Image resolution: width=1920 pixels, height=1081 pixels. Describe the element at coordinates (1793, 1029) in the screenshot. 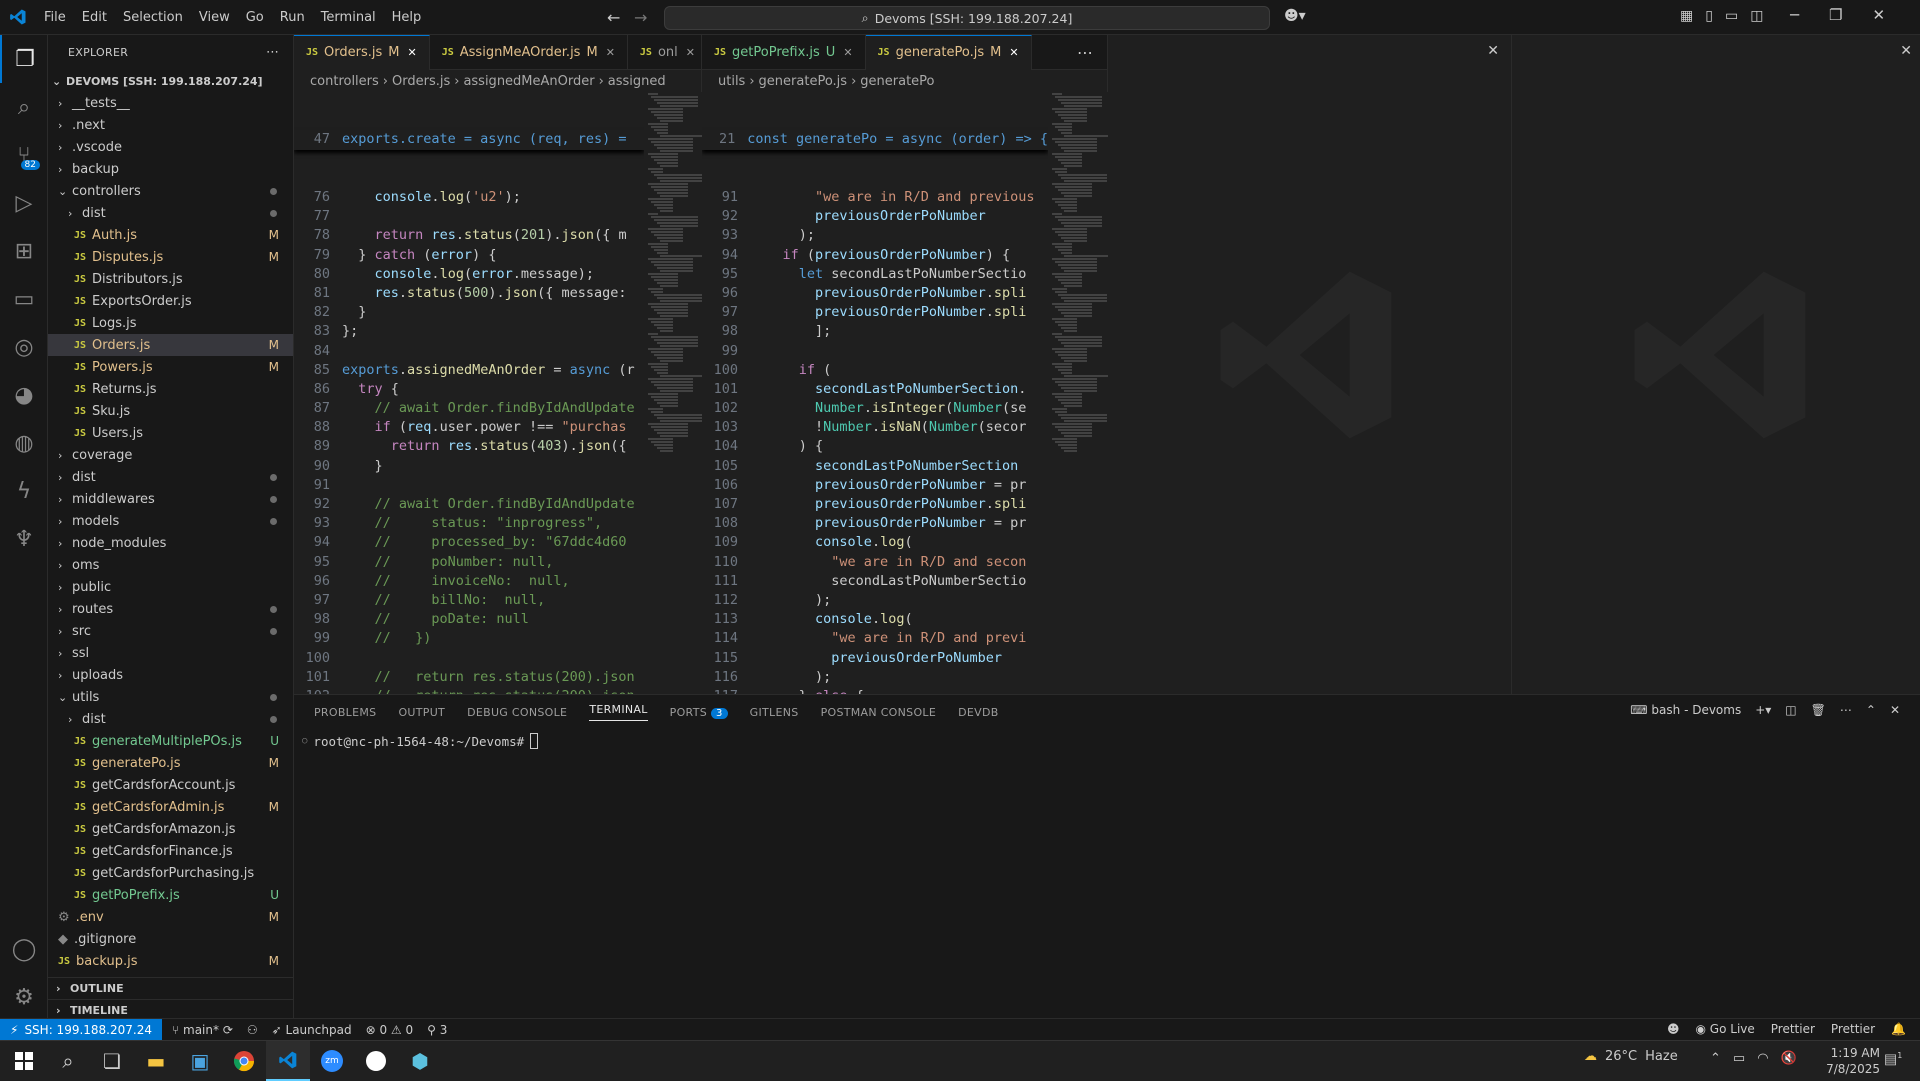

I see `prettier-status: Prettier` at that location.